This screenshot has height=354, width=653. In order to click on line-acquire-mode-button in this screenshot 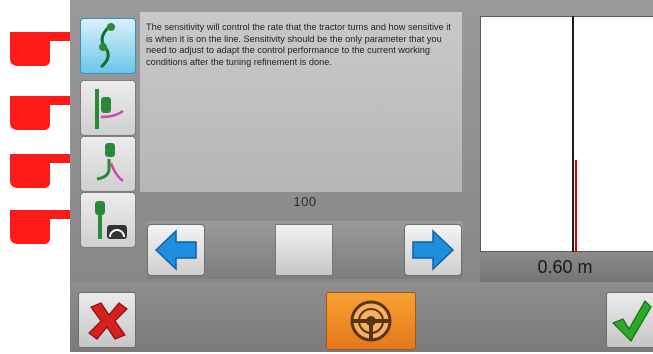, I will do `click(108, 164)`.